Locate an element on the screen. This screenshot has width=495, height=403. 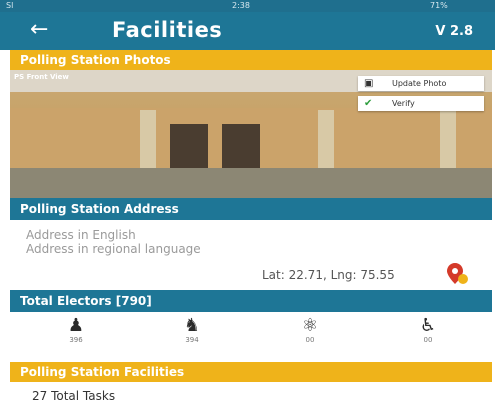
photo-caption: PS Front View is located at coordinates (41, 77).